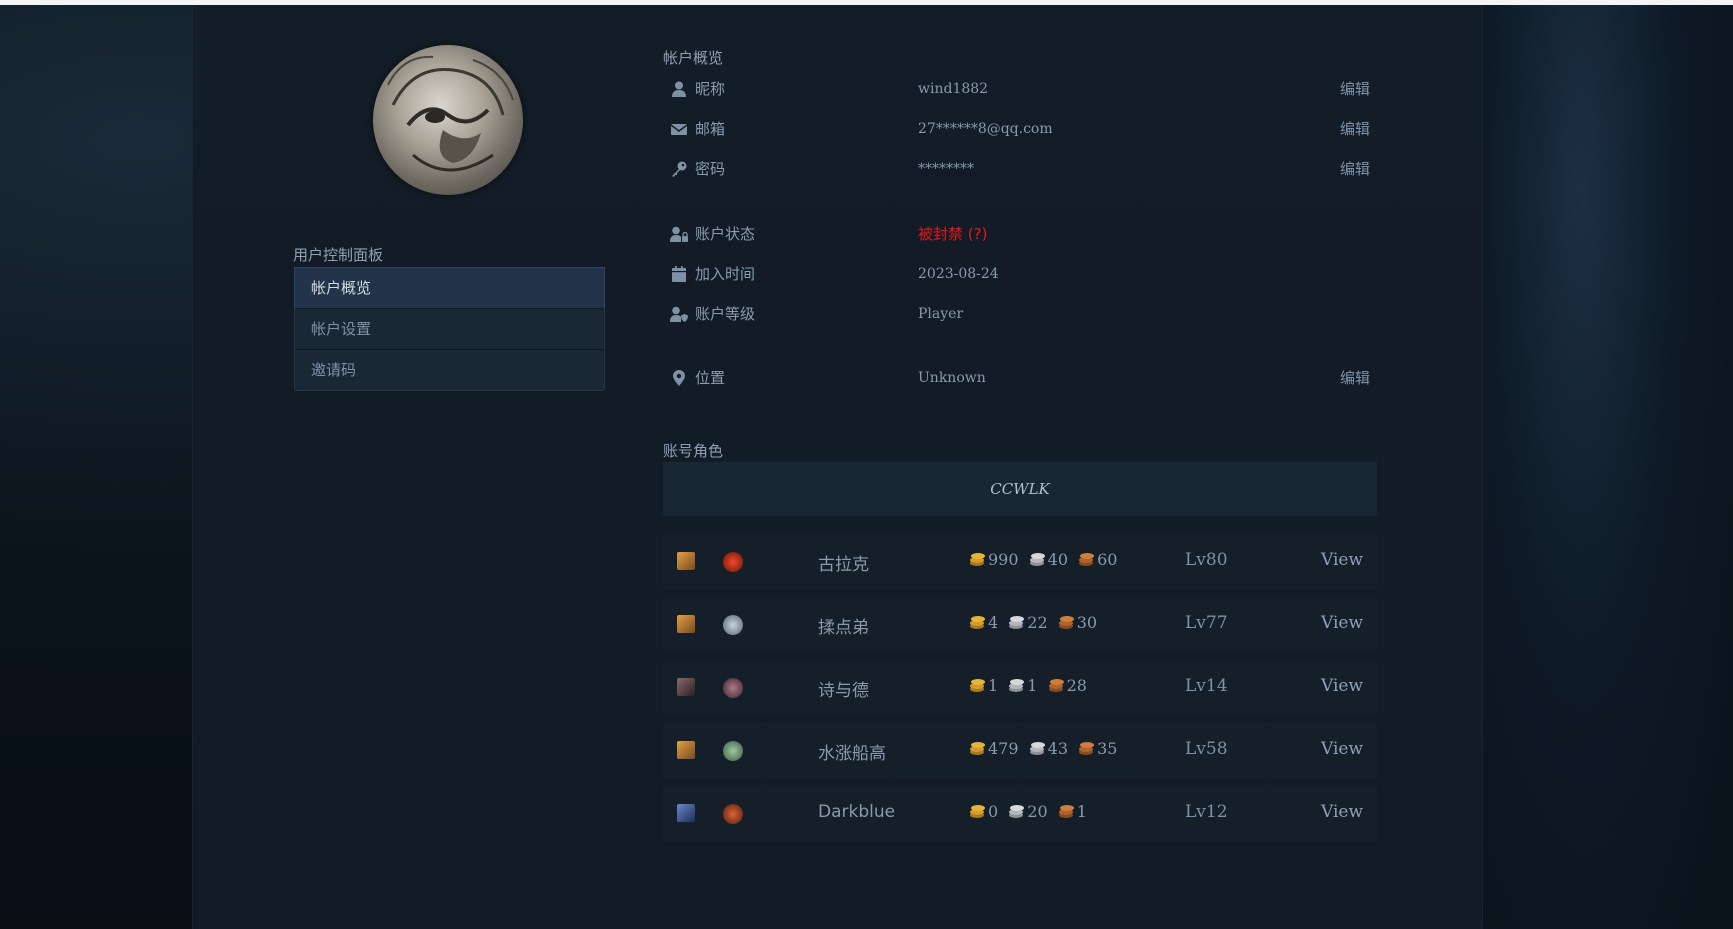 This screenshot has height=929, width=1733. What do you see at coordinates (952, 378) in the screenshot?
I see `location-value: Unknown` at bounding box center [952, 378].